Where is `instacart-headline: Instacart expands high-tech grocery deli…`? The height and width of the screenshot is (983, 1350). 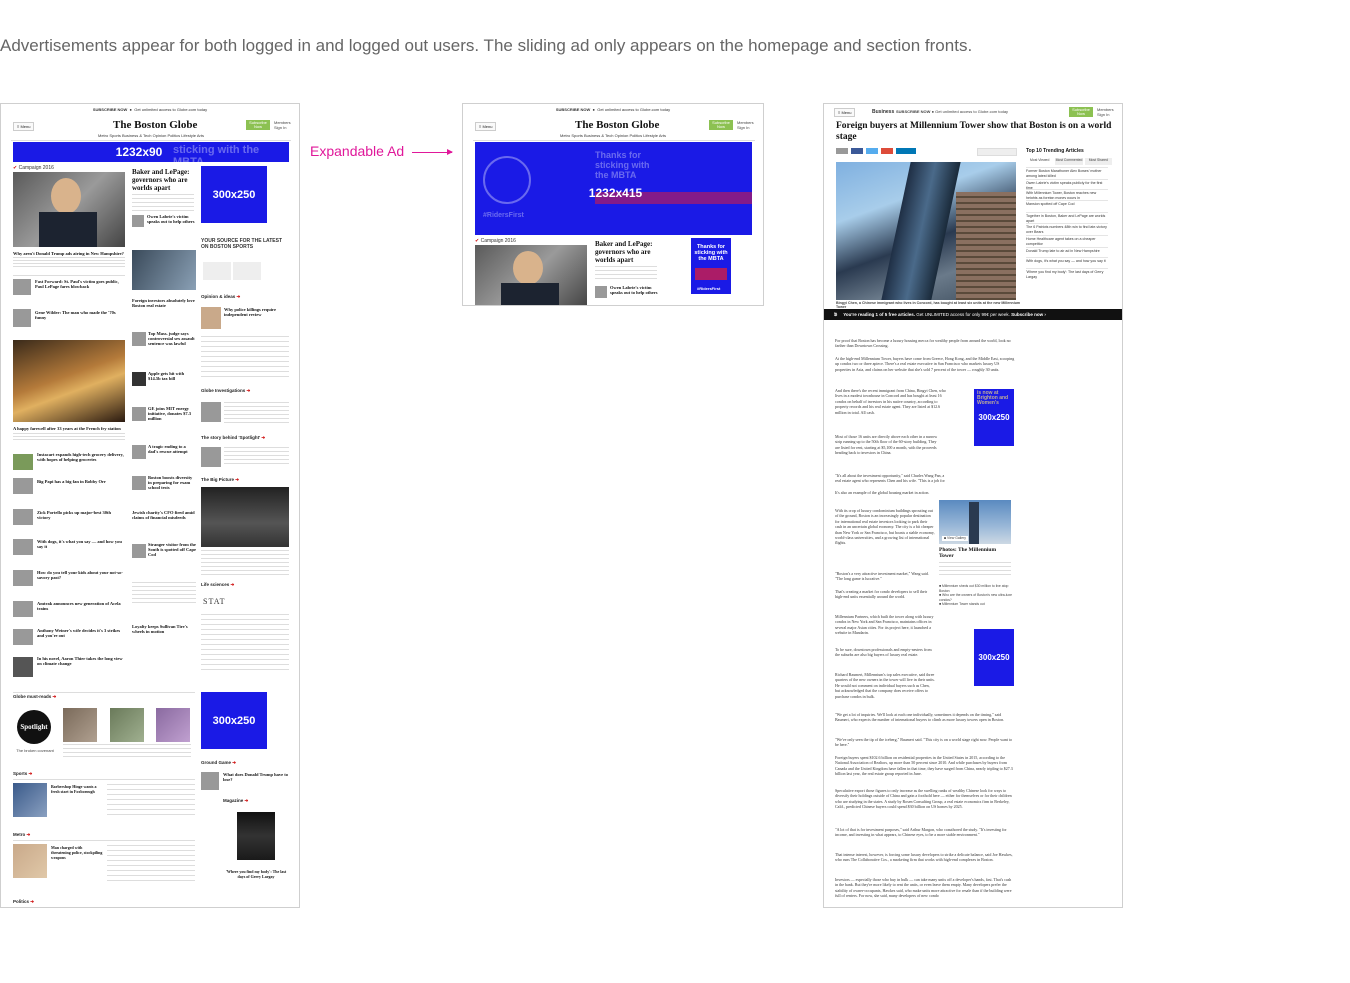 instacart-headline: Instacart expands high-tech grocery deli… is located at coordinates (81, 457).